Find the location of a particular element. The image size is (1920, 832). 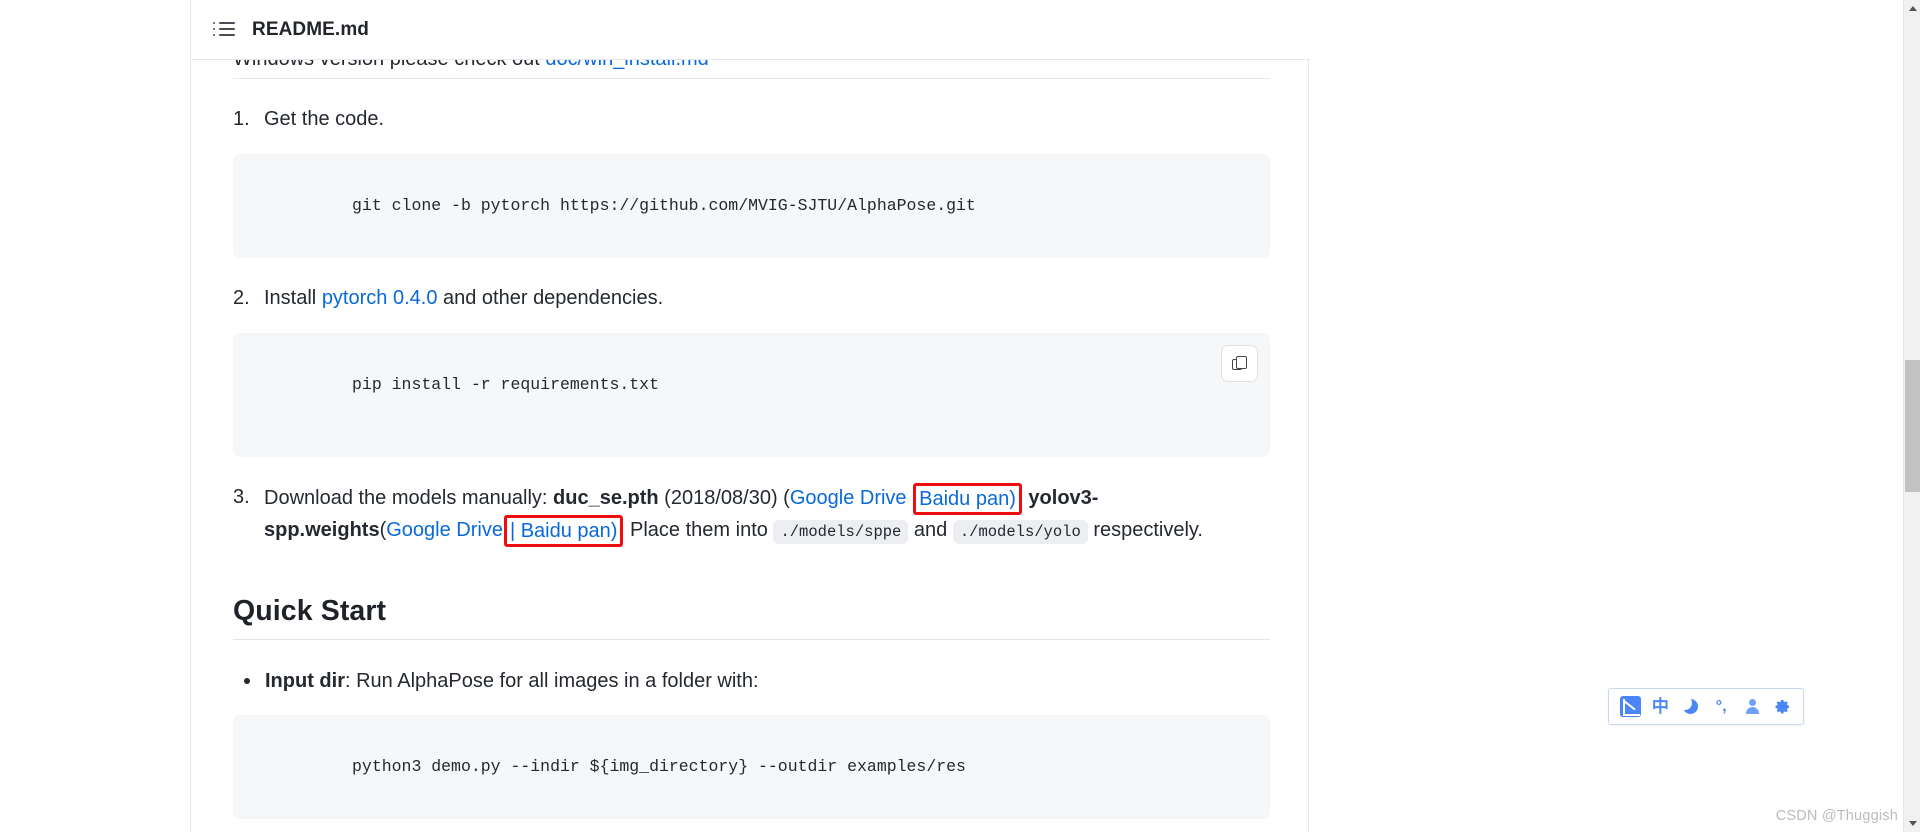

gear-icon is located at coordinates (1782, 707).